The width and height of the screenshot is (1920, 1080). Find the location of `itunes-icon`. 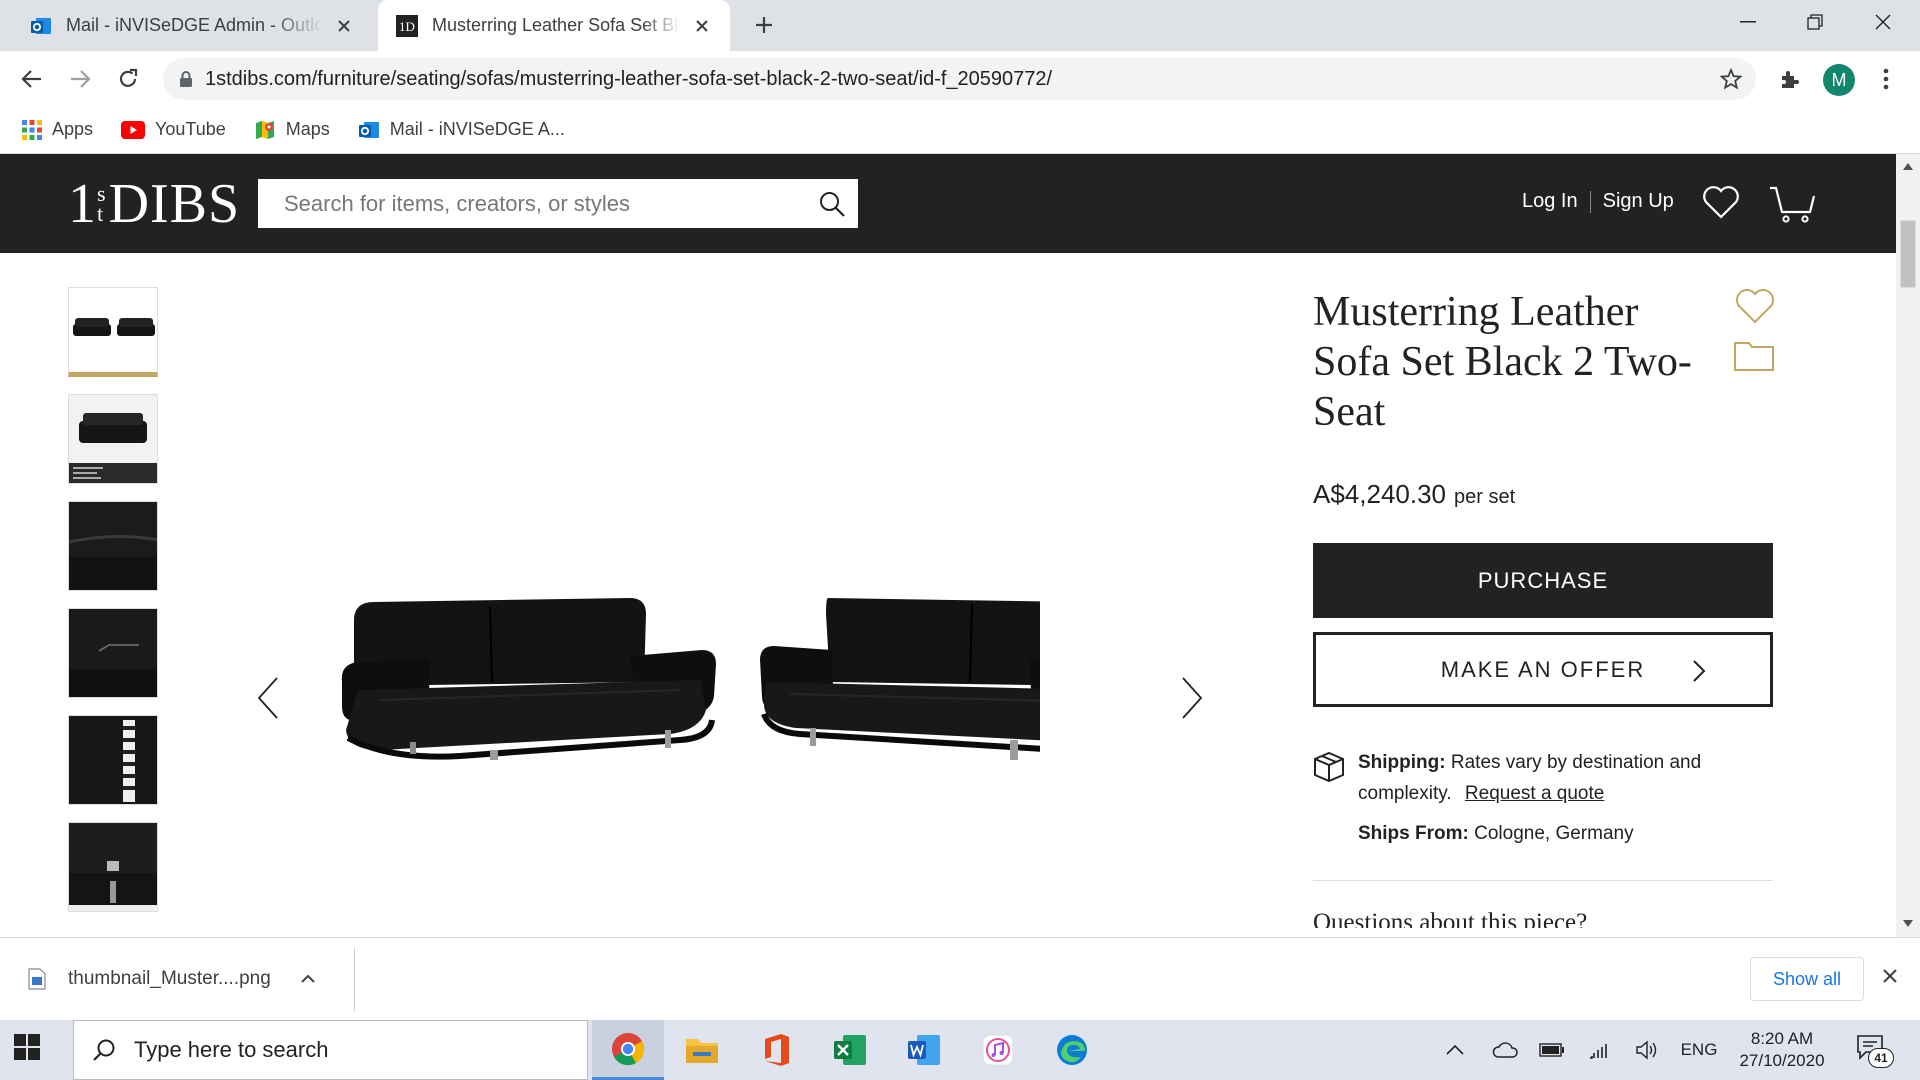

itunes-icon is located at coordinates (998, 1050).